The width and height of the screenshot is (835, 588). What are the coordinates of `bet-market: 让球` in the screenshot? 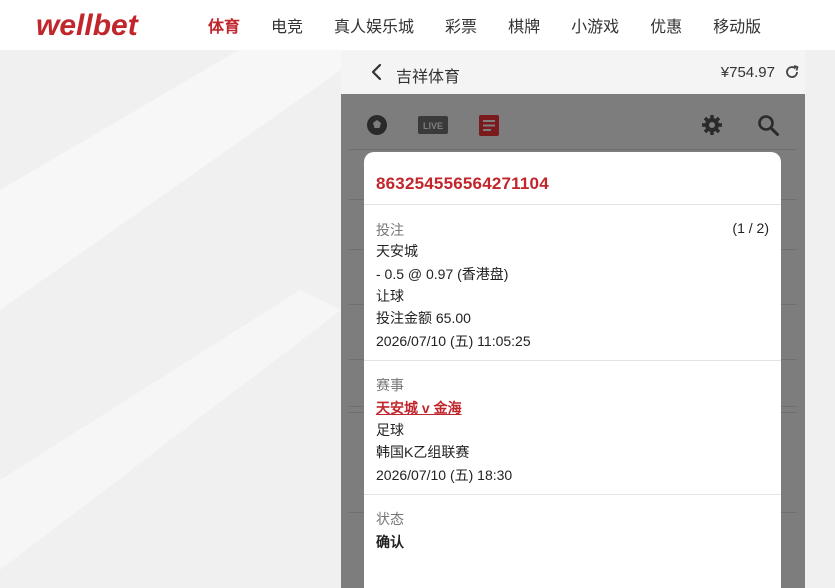 It's located at (390, 296).